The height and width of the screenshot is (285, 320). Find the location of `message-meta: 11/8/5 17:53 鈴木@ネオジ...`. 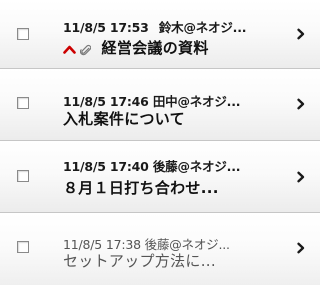

message-meta: 11/8/5 17:53 鈴木@ネオジ... is located at coordinates (154, 26).